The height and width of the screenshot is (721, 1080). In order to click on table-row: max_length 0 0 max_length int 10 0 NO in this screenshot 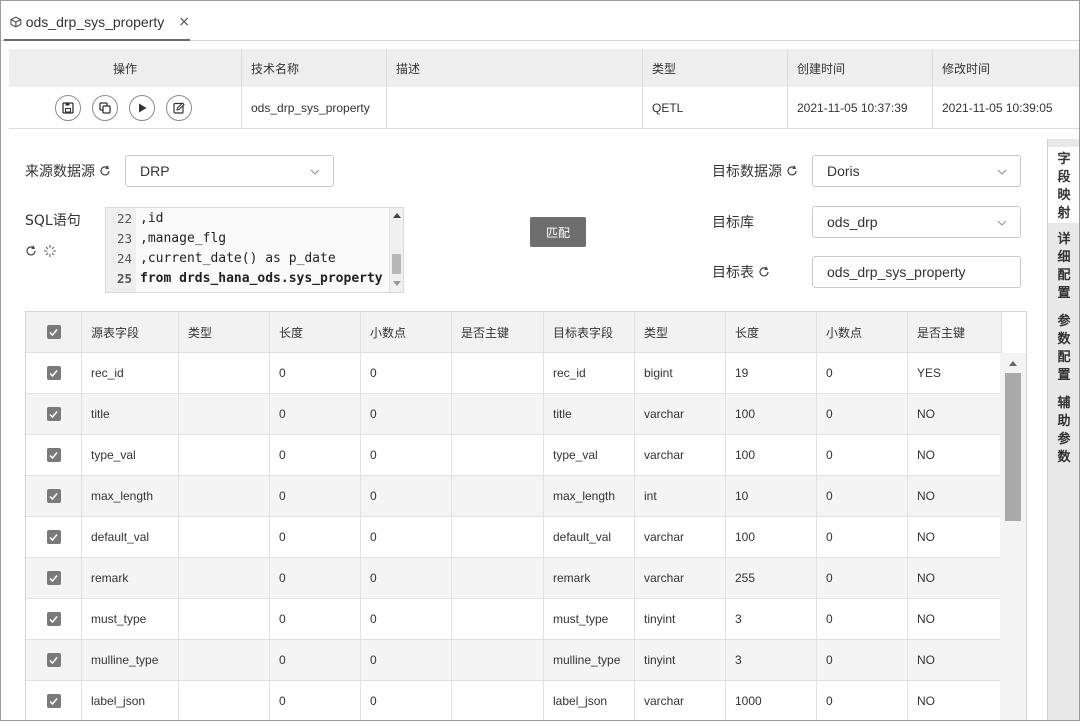, I will do `click(513, 496)`.